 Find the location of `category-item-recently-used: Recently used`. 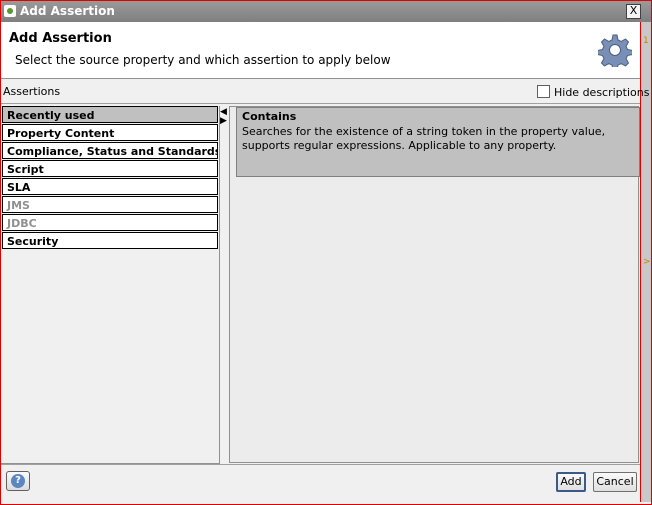

category-item-recently-used: Recently used is located at coordinates (110, 114).